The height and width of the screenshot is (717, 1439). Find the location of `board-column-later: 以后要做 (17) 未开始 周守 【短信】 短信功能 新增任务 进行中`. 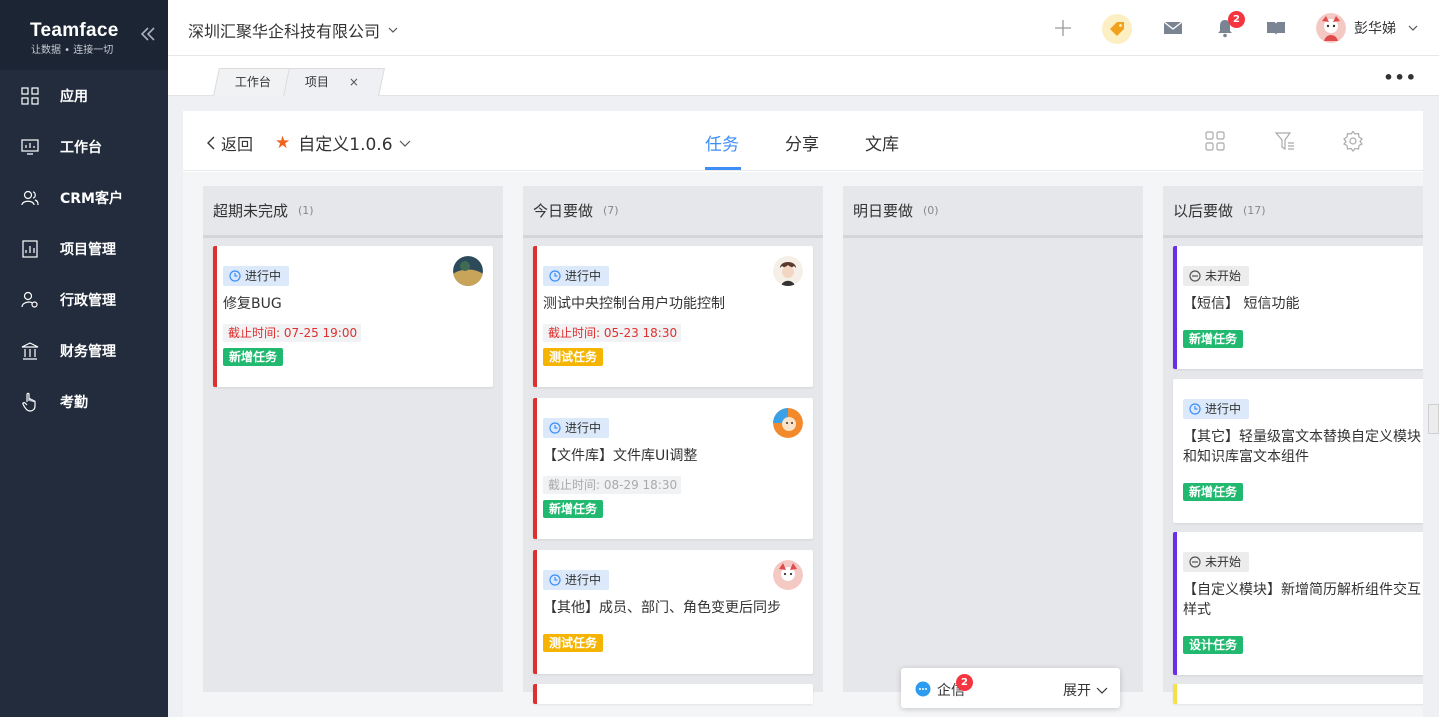

board-column-later: 以后要做 (17) 未开始 周守 【短信】 短信功能 新增任务 进行中 is located at coordinates (1293, 445).